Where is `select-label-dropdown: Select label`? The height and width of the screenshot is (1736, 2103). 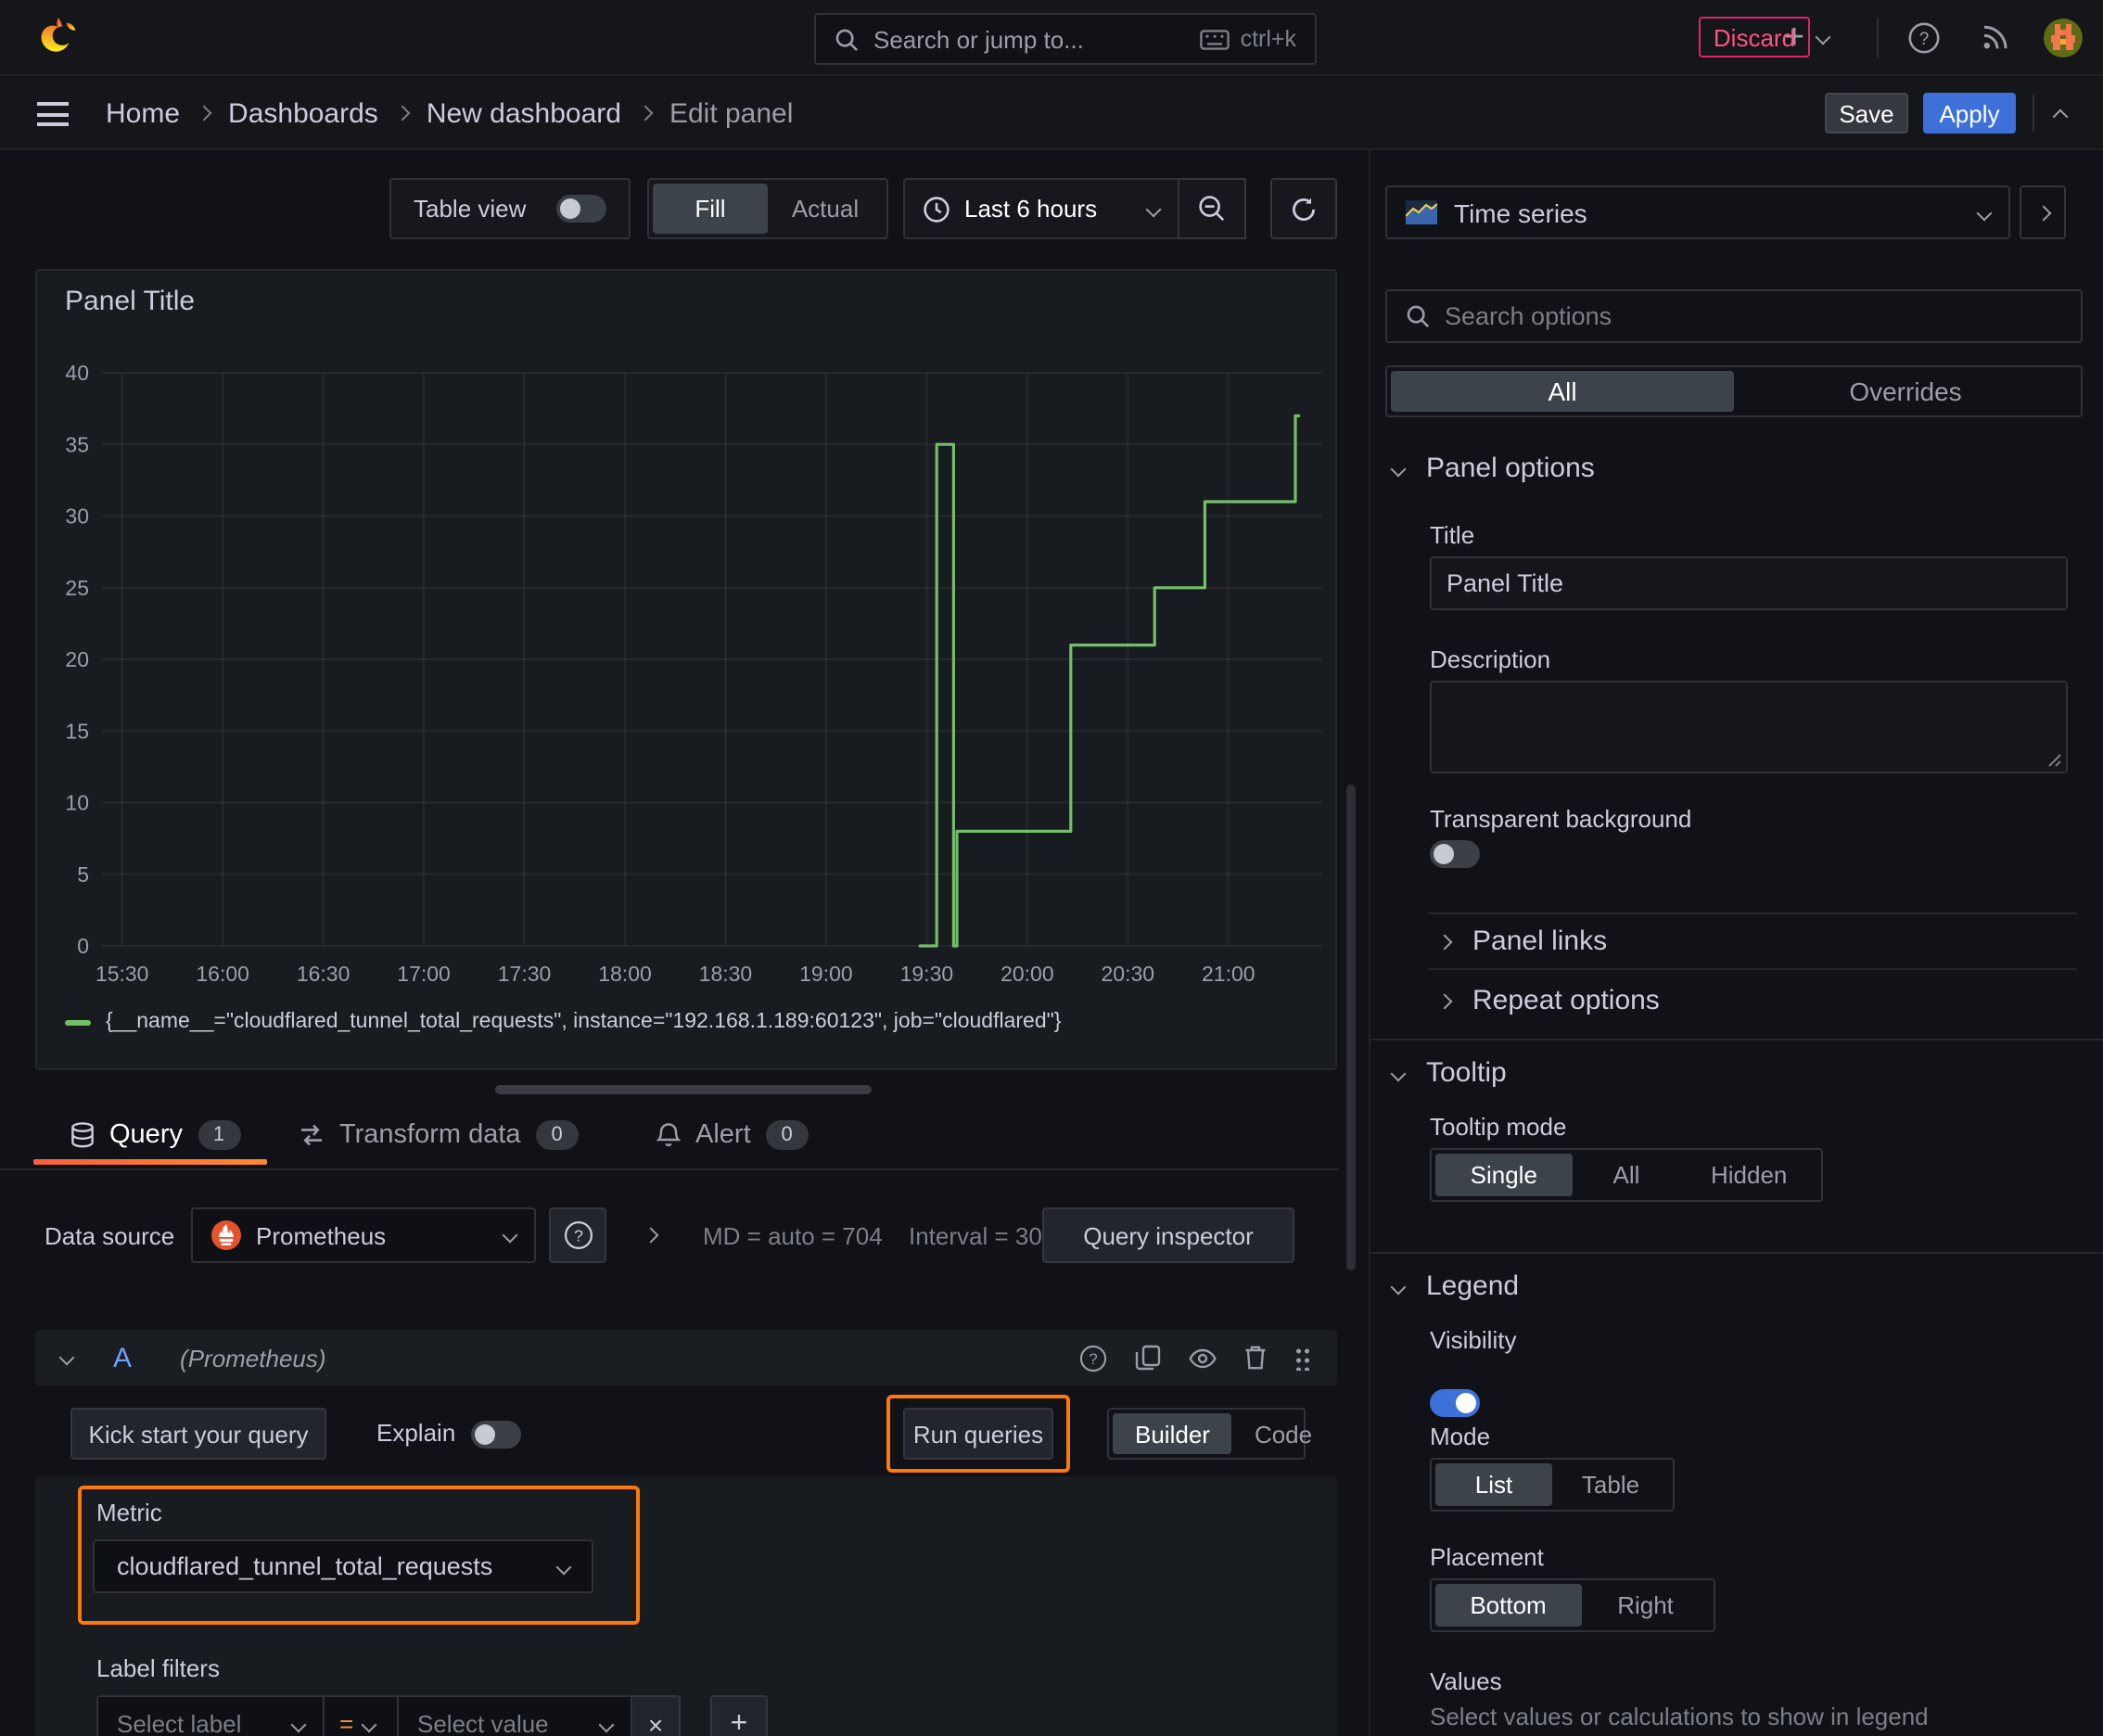
select-label-dropdown: Select label is located at coordinates (210, 1715).